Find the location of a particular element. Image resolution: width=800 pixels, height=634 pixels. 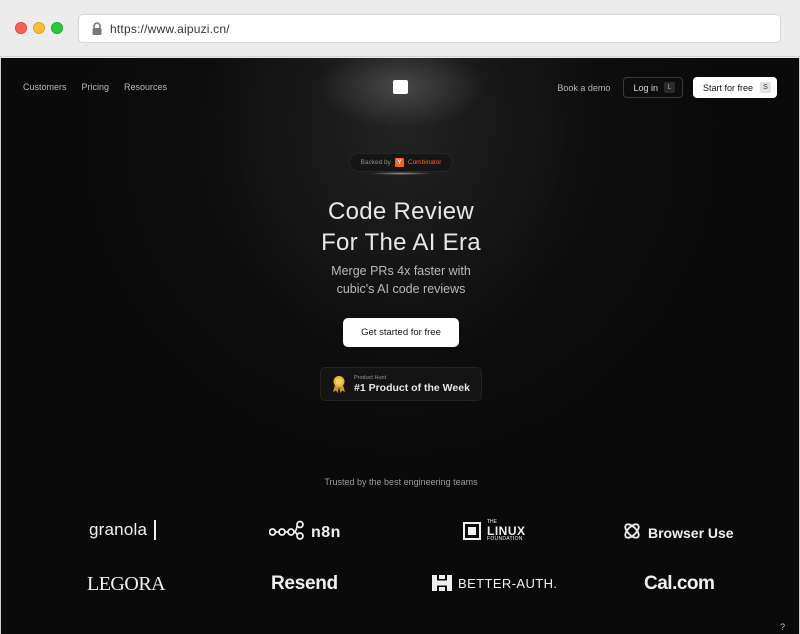

hero-title-line1: Code Review is located at coordinates (401, 211).